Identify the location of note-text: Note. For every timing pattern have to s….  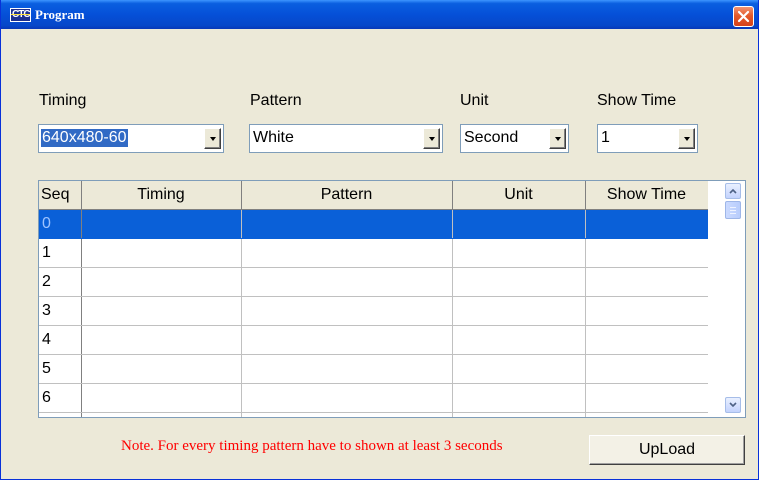
(312, 446).